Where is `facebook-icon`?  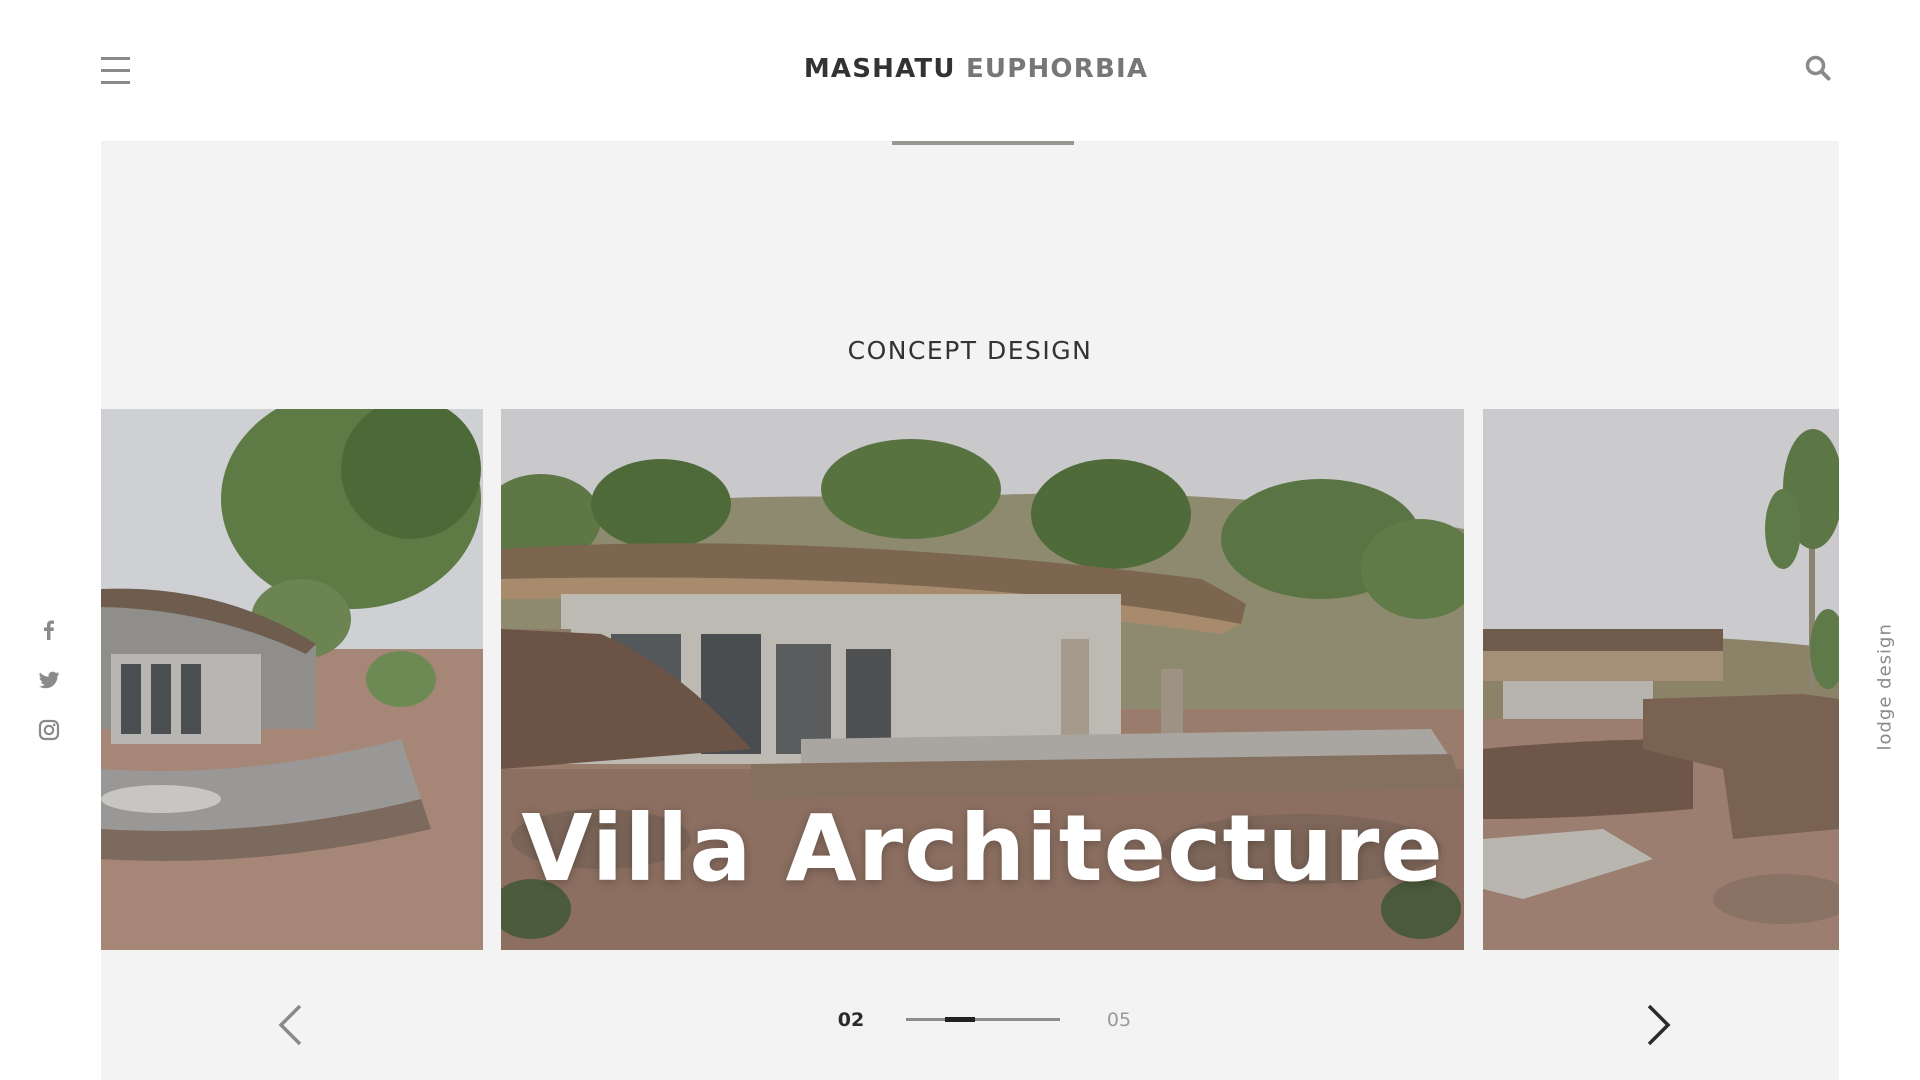 facebook-icon is located at coordinates (49, 630).